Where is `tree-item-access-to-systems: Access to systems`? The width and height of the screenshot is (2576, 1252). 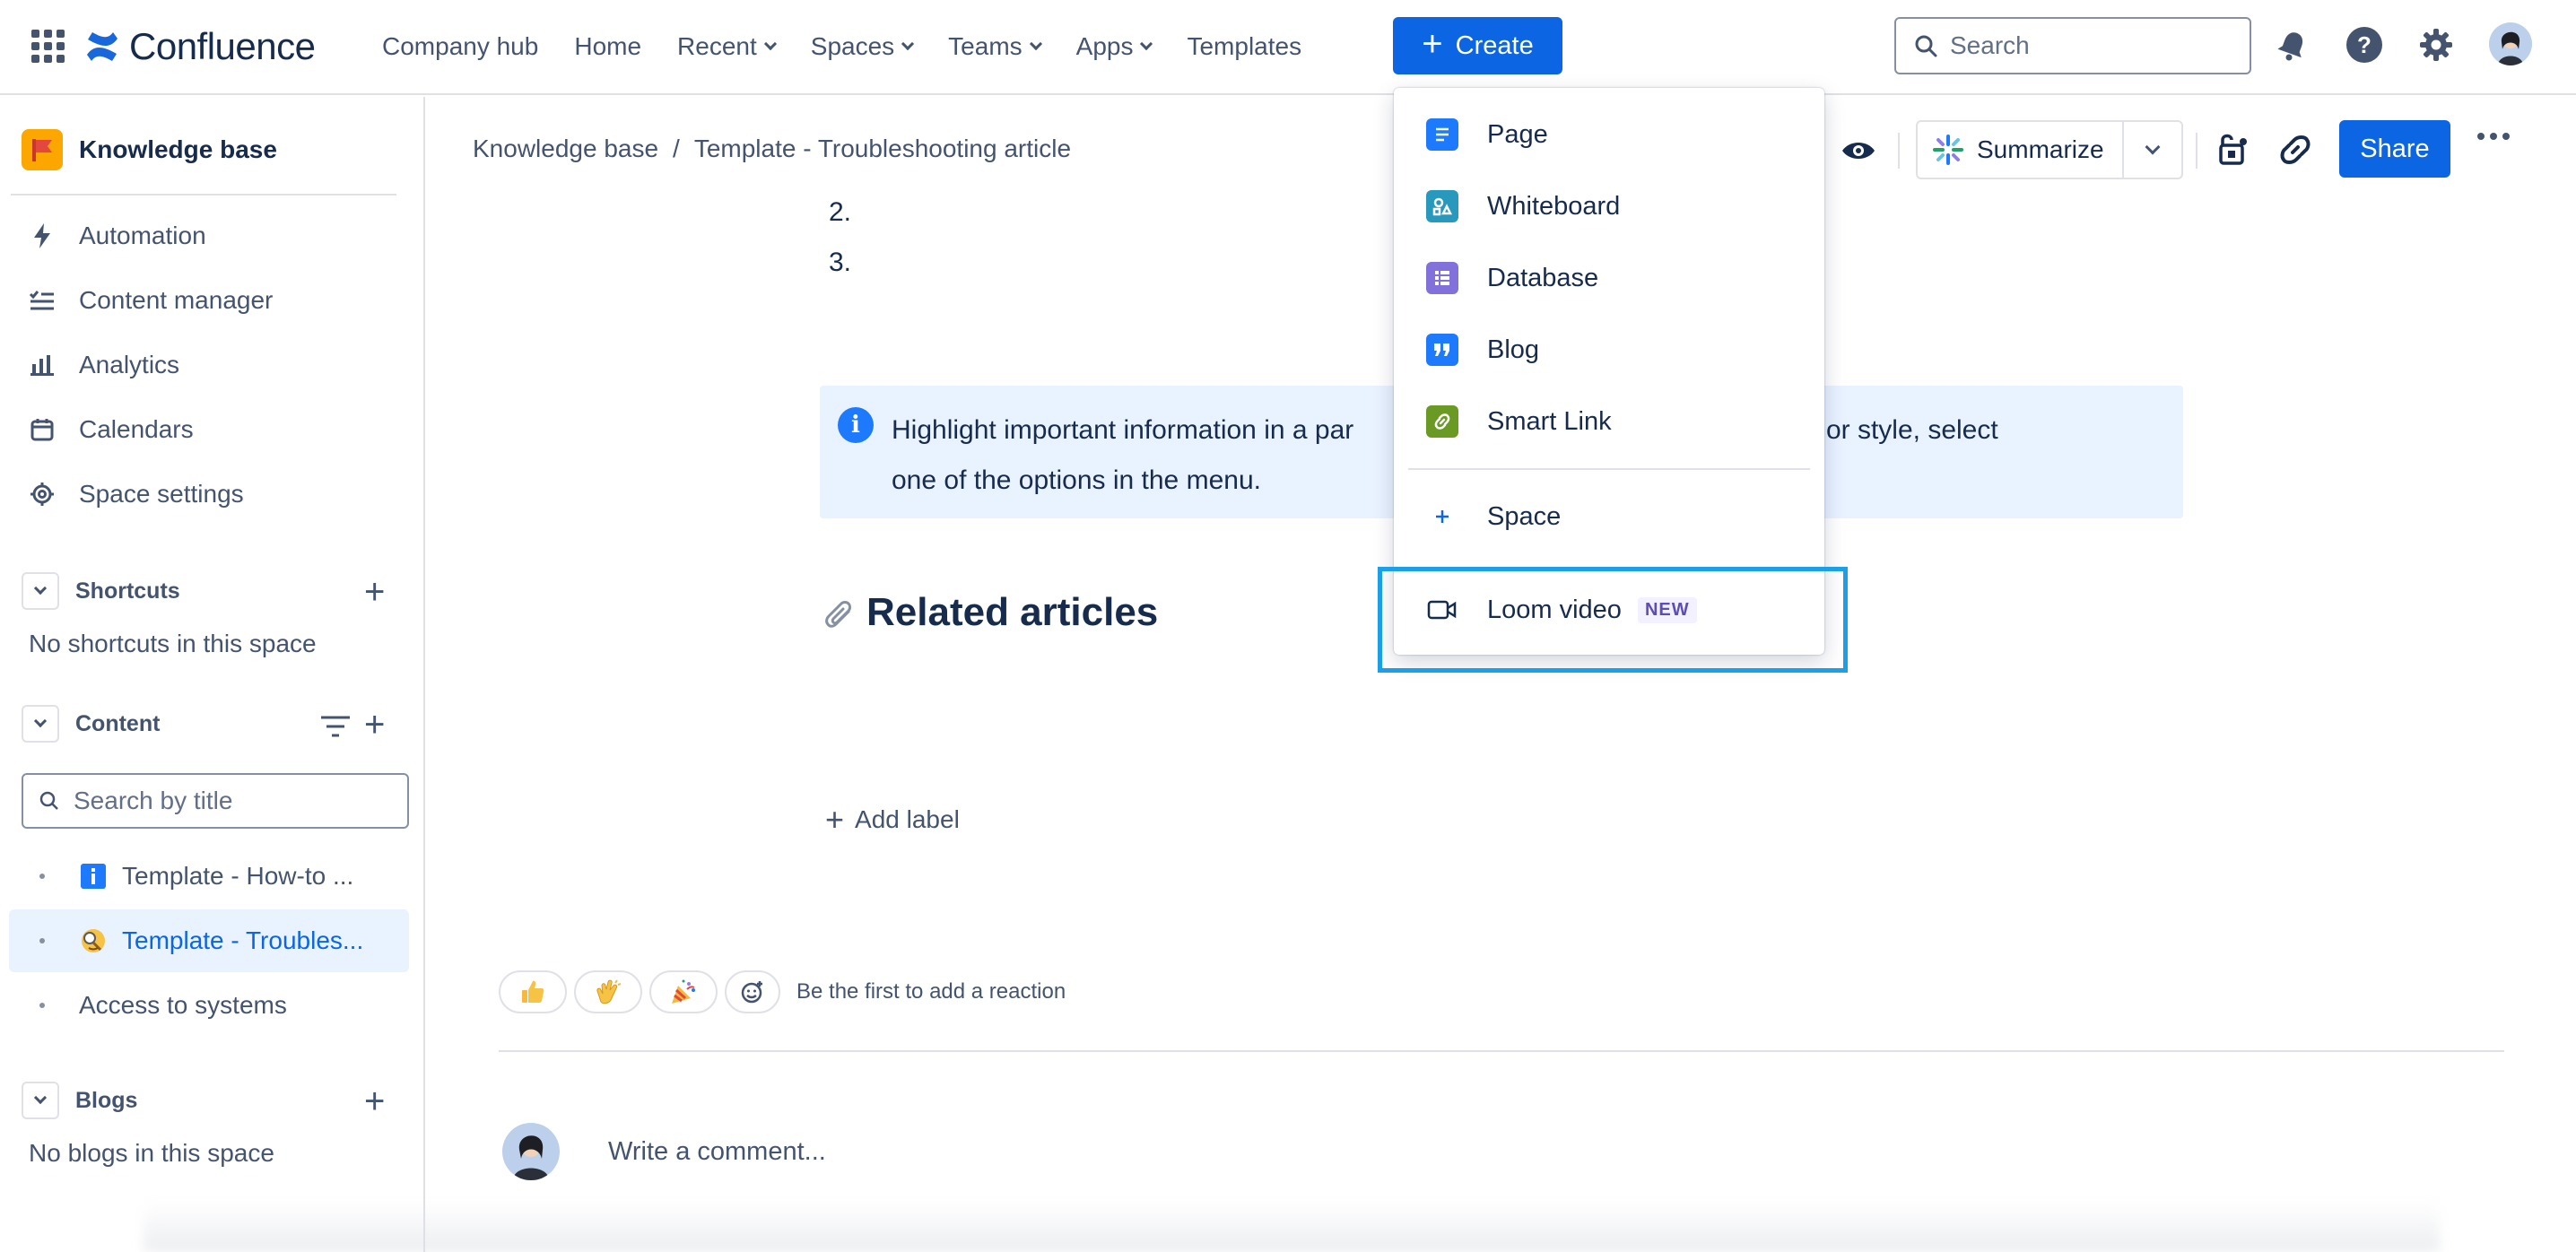
tree-item-access-to-systems: Access to systems is located at coordinates (209, 1005).